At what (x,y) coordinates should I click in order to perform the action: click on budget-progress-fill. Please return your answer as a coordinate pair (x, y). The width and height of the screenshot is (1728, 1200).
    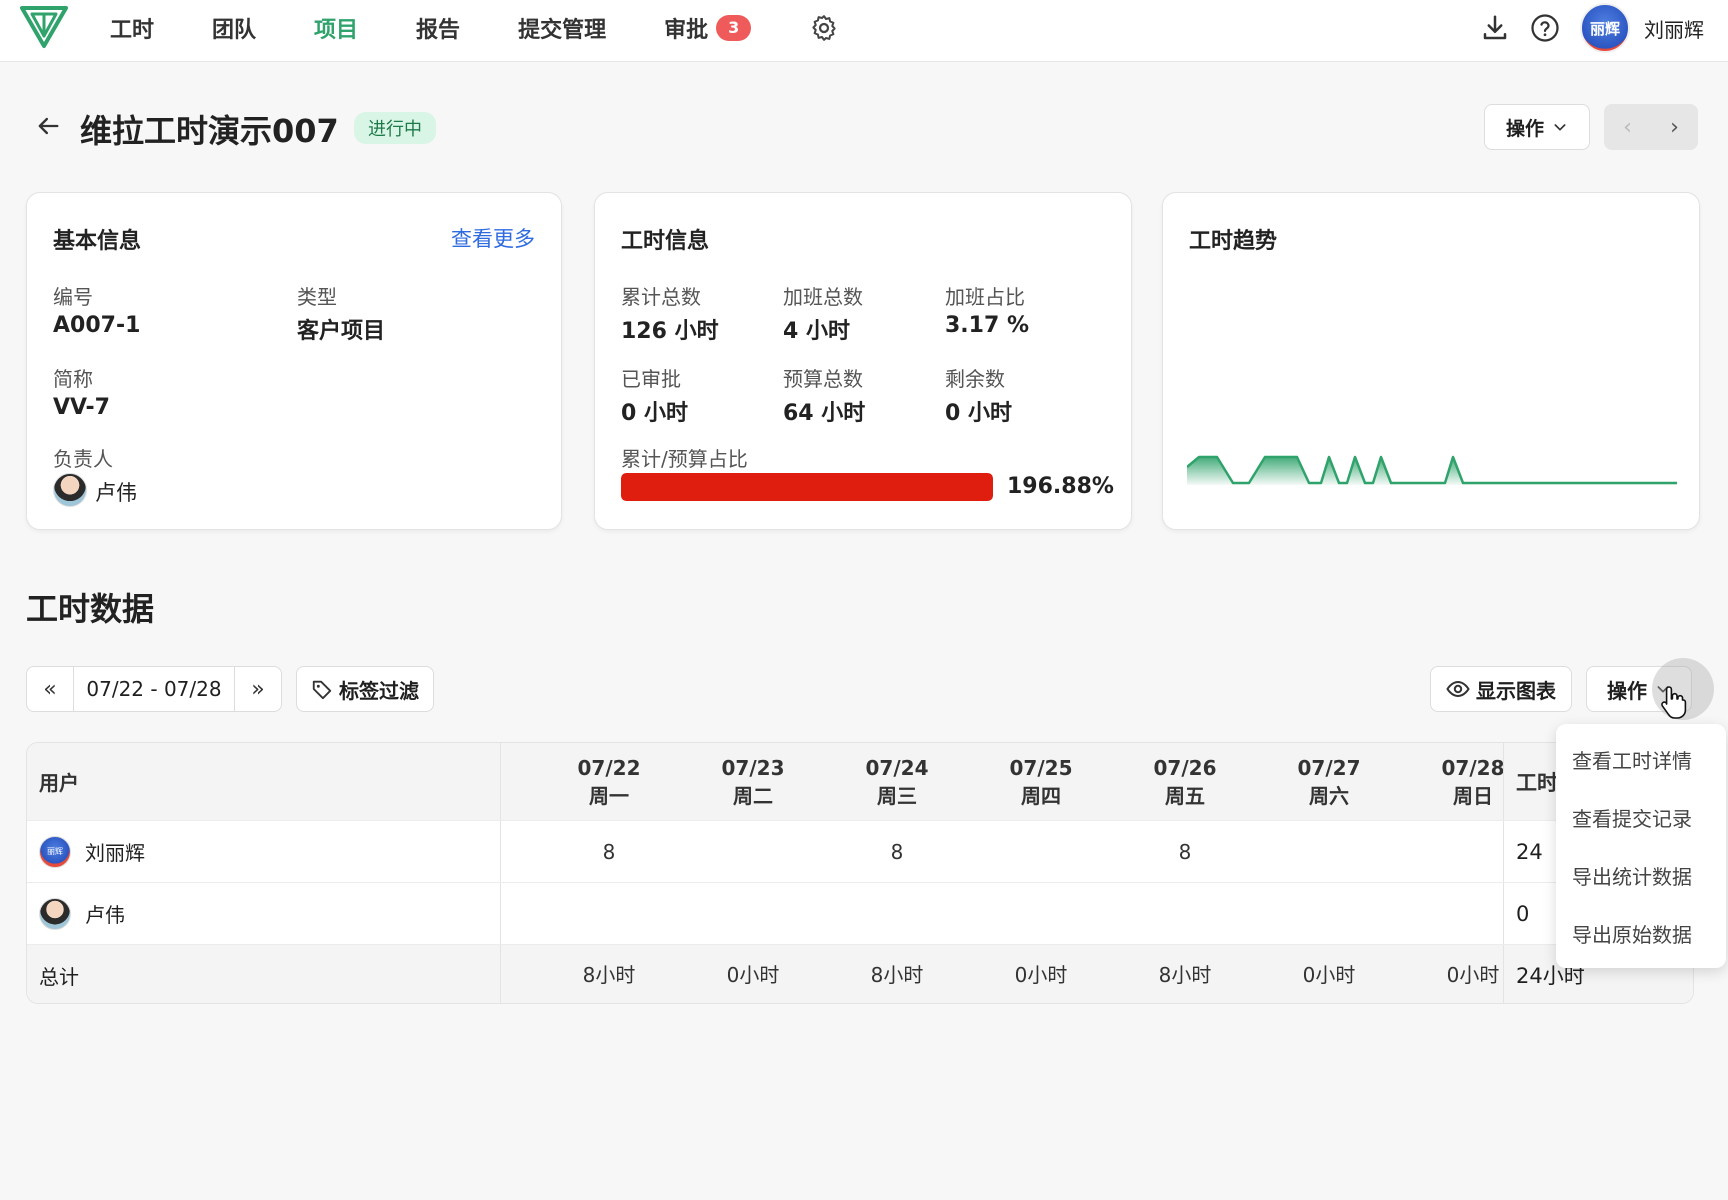
    Looking at the image, I should click on (807, 487).